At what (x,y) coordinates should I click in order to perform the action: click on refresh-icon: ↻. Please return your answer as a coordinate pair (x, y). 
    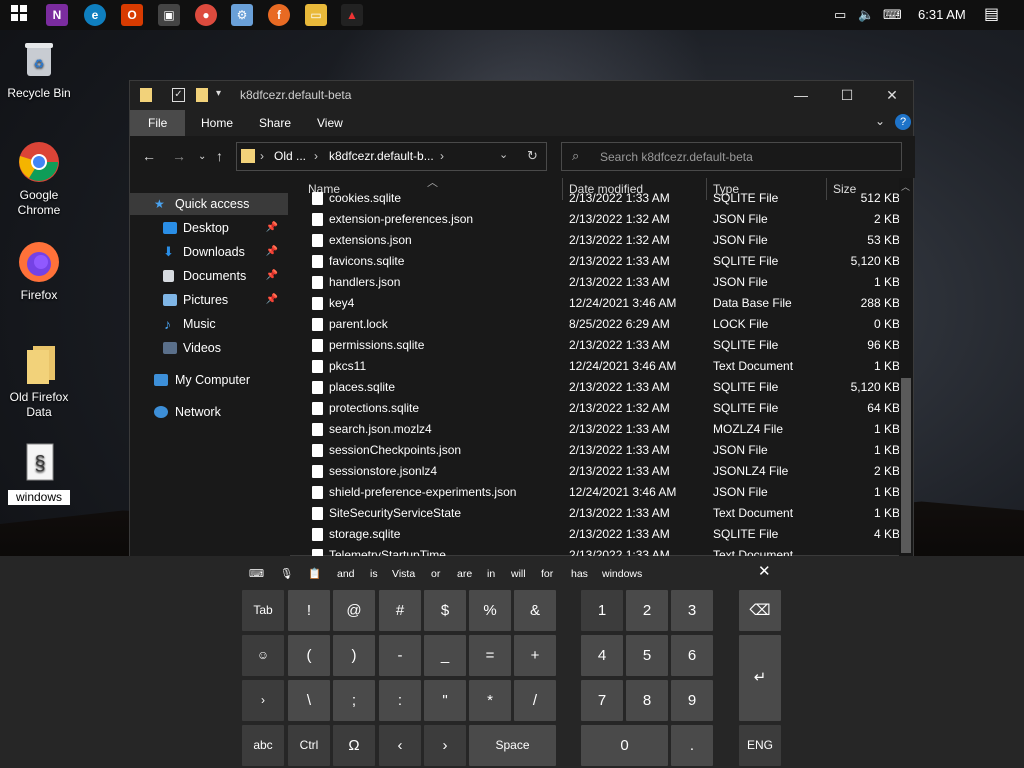
    Looking at the image, I should click on (532, 156).